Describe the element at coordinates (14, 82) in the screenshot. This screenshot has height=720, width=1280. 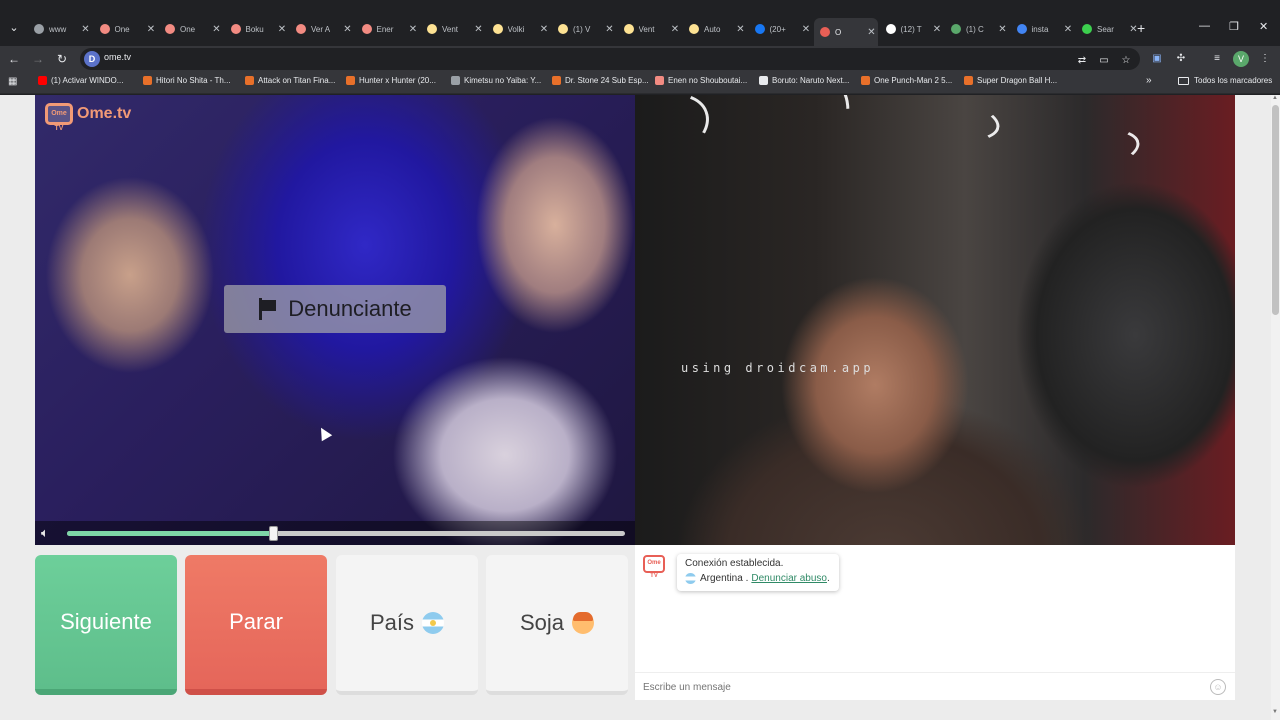
I see `apps-grid-icon: ▦` at that location.